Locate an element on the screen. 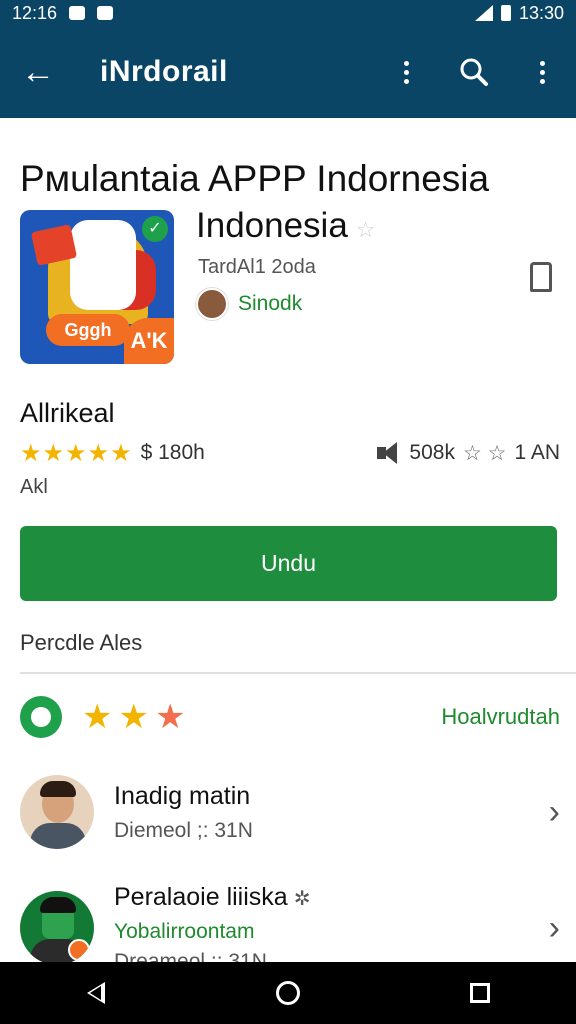 The width and height of the screenshot is (576, 1024). nav-home-button is located at coordinates (288, 993).